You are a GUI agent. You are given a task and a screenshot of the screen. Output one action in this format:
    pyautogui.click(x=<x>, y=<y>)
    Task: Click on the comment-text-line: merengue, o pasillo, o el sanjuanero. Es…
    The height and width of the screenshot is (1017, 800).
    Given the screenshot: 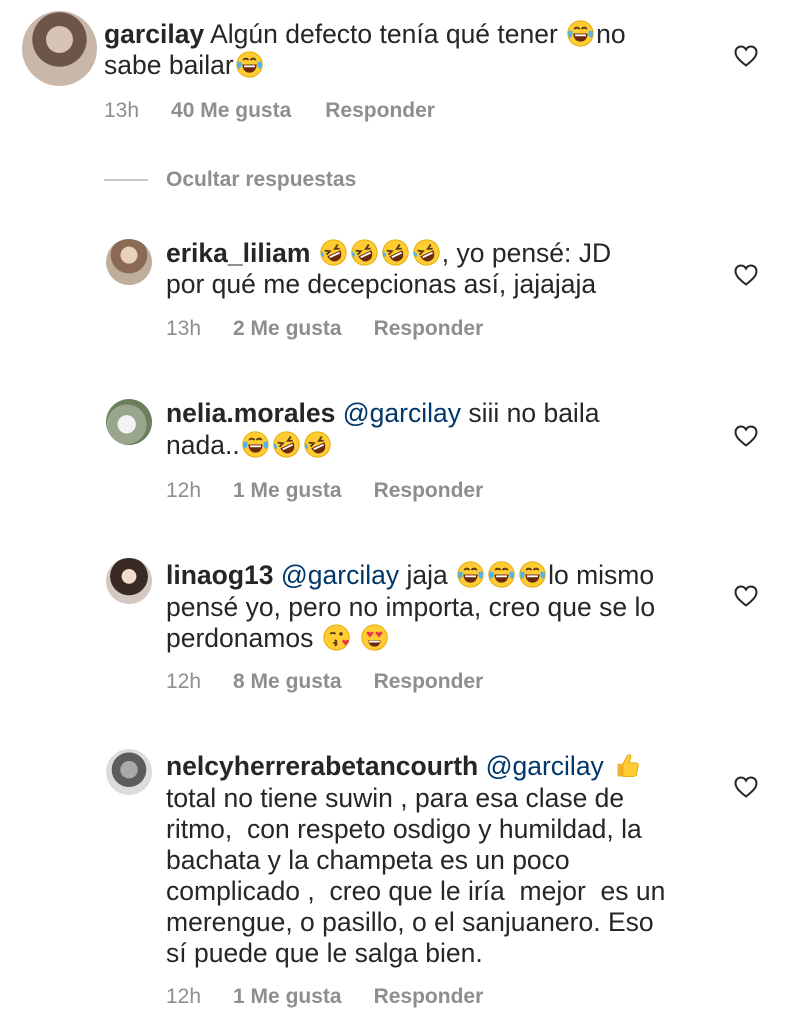 What is the action you would take?
    pyautogui.click(x=410, y=922)
    